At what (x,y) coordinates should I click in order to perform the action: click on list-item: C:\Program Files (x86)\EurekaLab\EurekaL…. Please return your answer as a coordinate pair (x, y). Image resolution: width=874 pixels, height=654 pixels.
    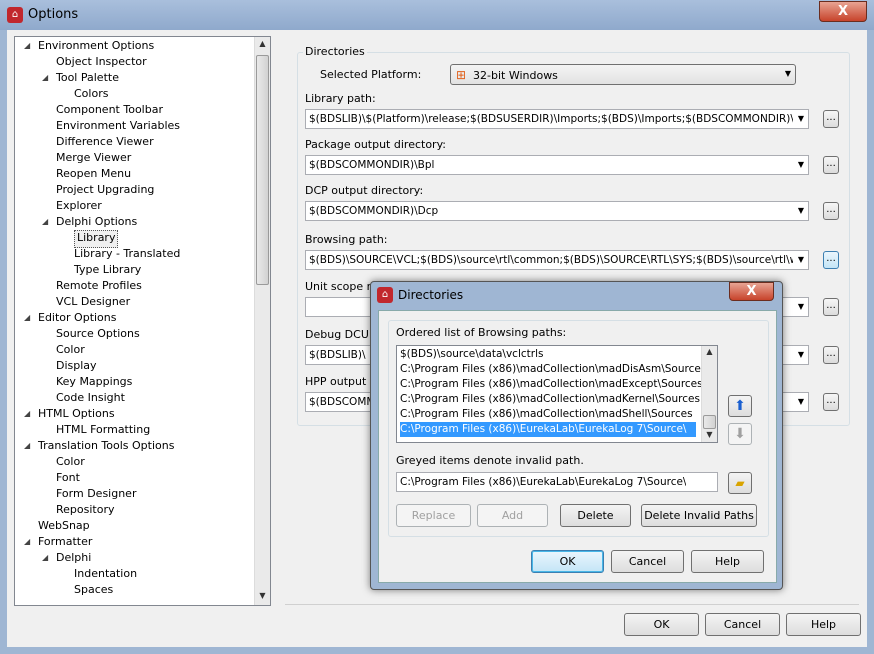
    Looking at the image, I should click on (548, 429).